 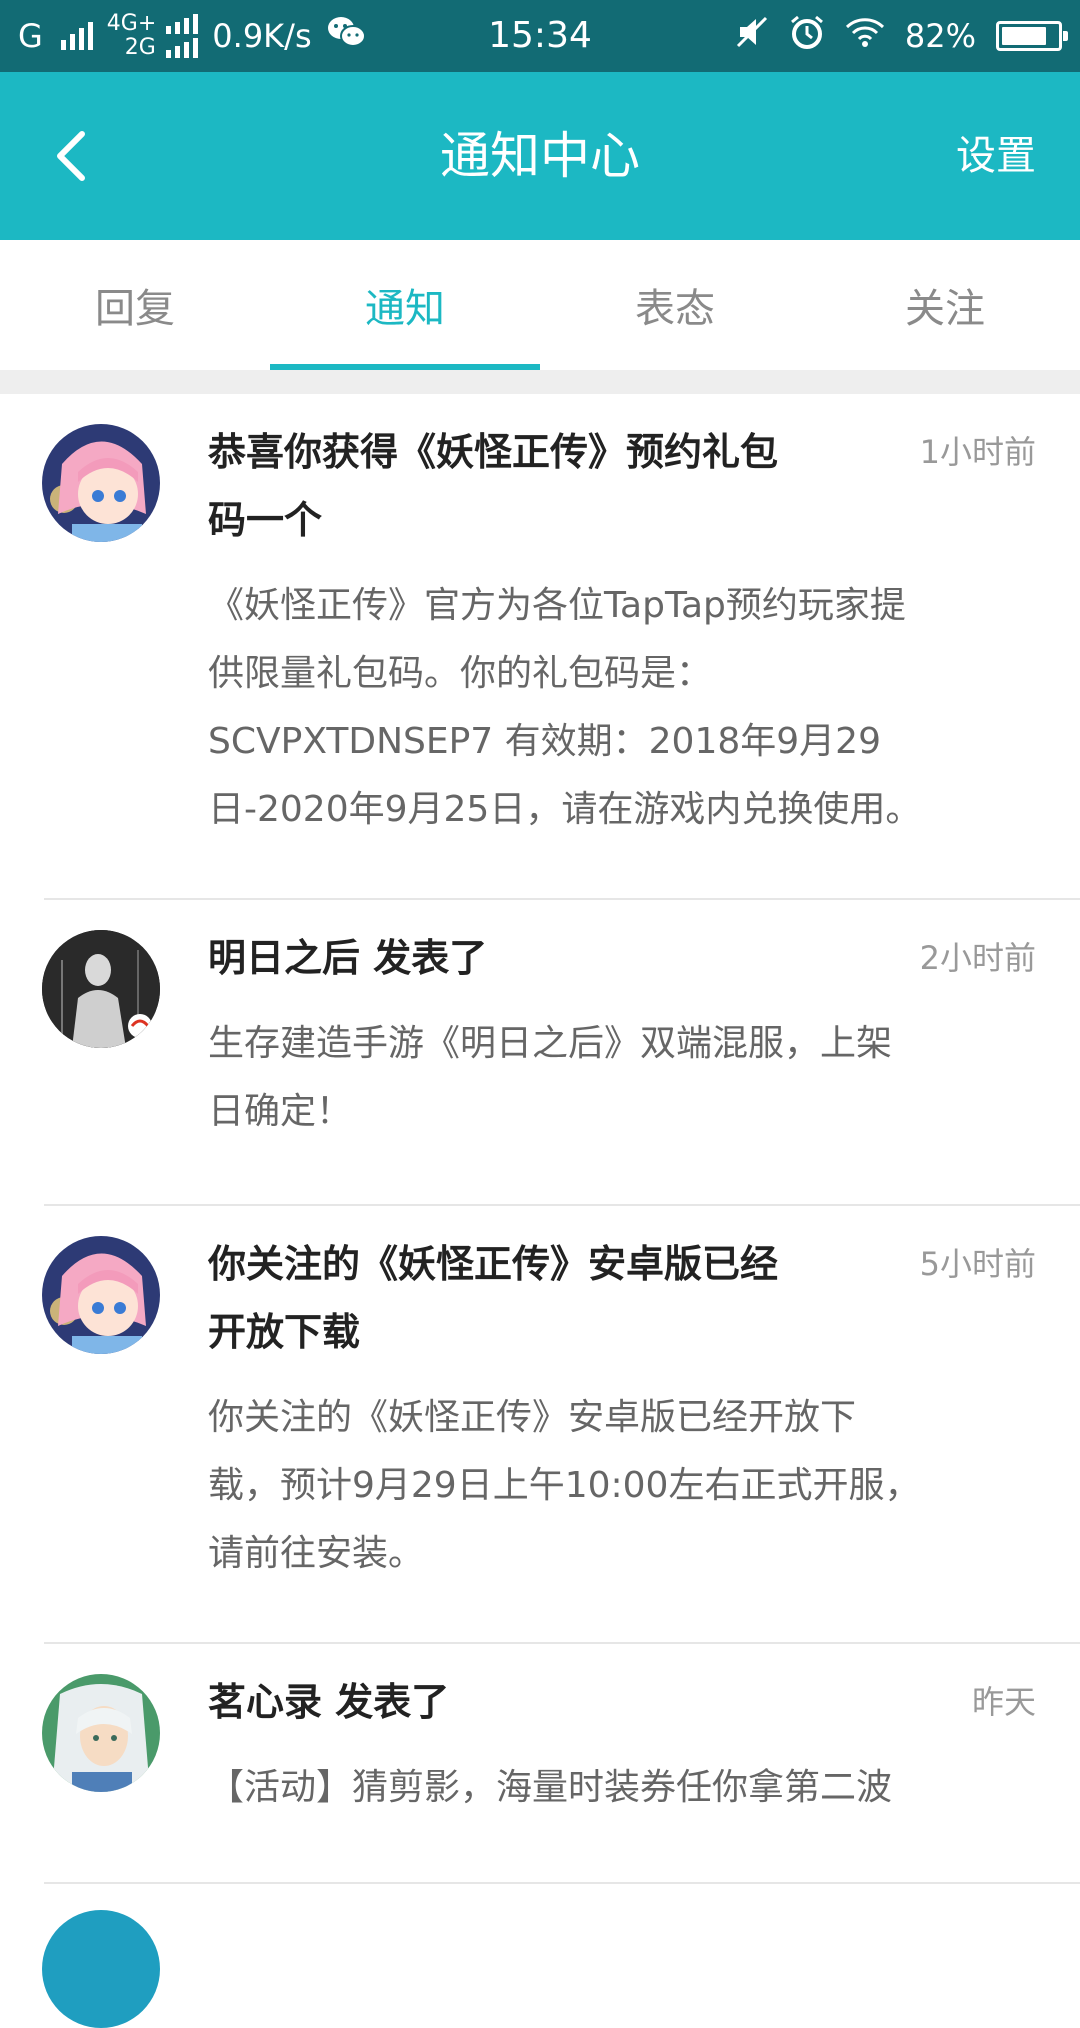 I want to click on wifi-icon, so click(x=865, y=36).